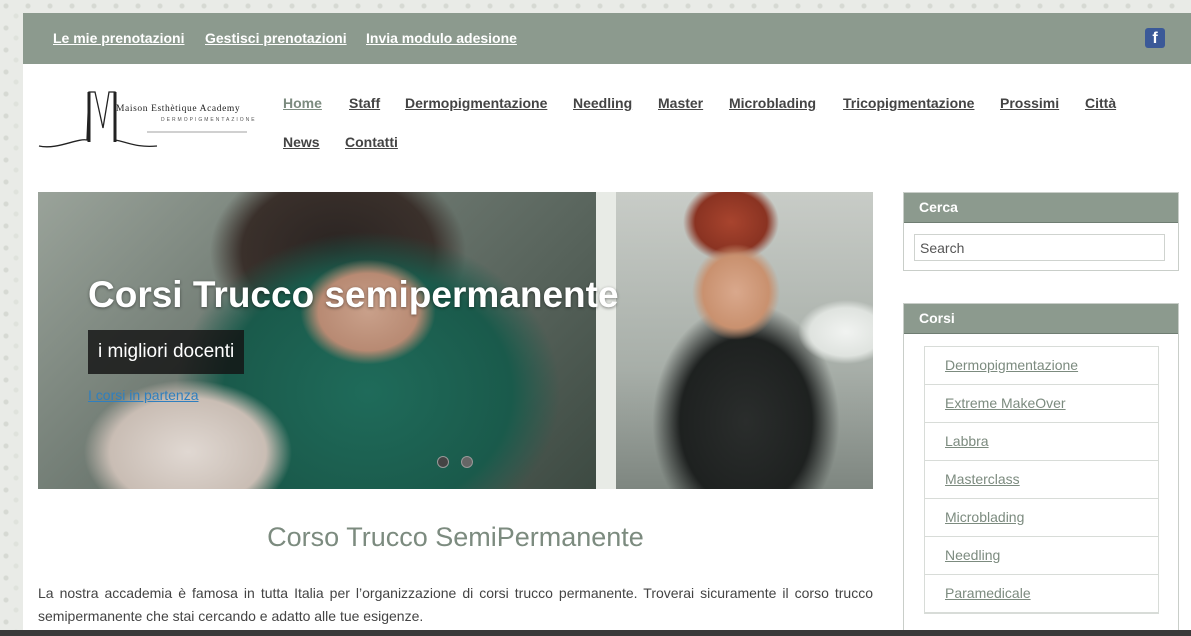  I want to click on my-bookings-link: Le mie prenotazioni, so click(118, 38).